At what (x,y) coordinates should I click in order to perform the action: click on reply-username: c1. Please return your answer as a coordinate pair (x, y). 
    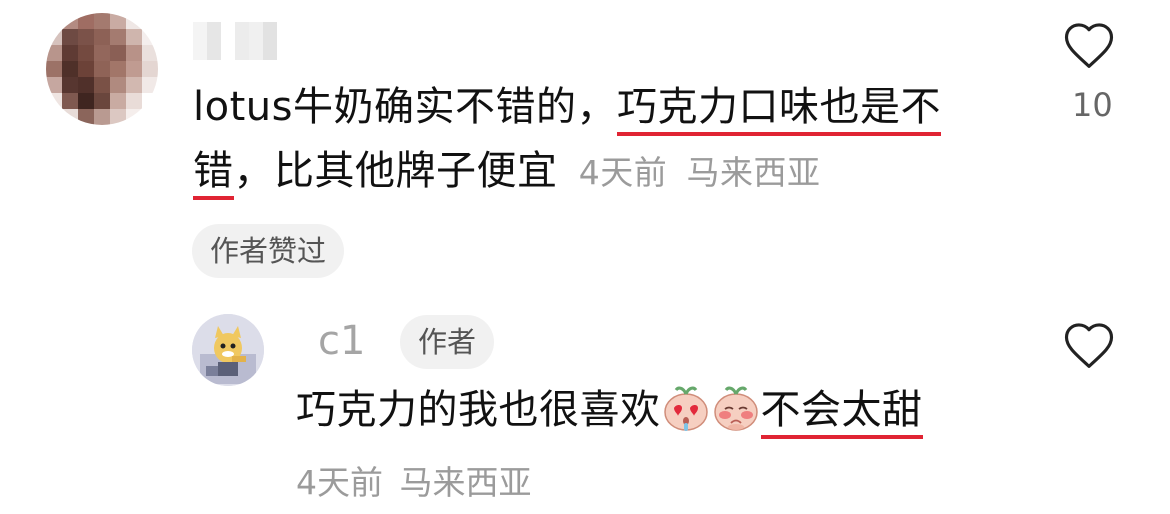
    Looking at the image, I should click on (341, 341).